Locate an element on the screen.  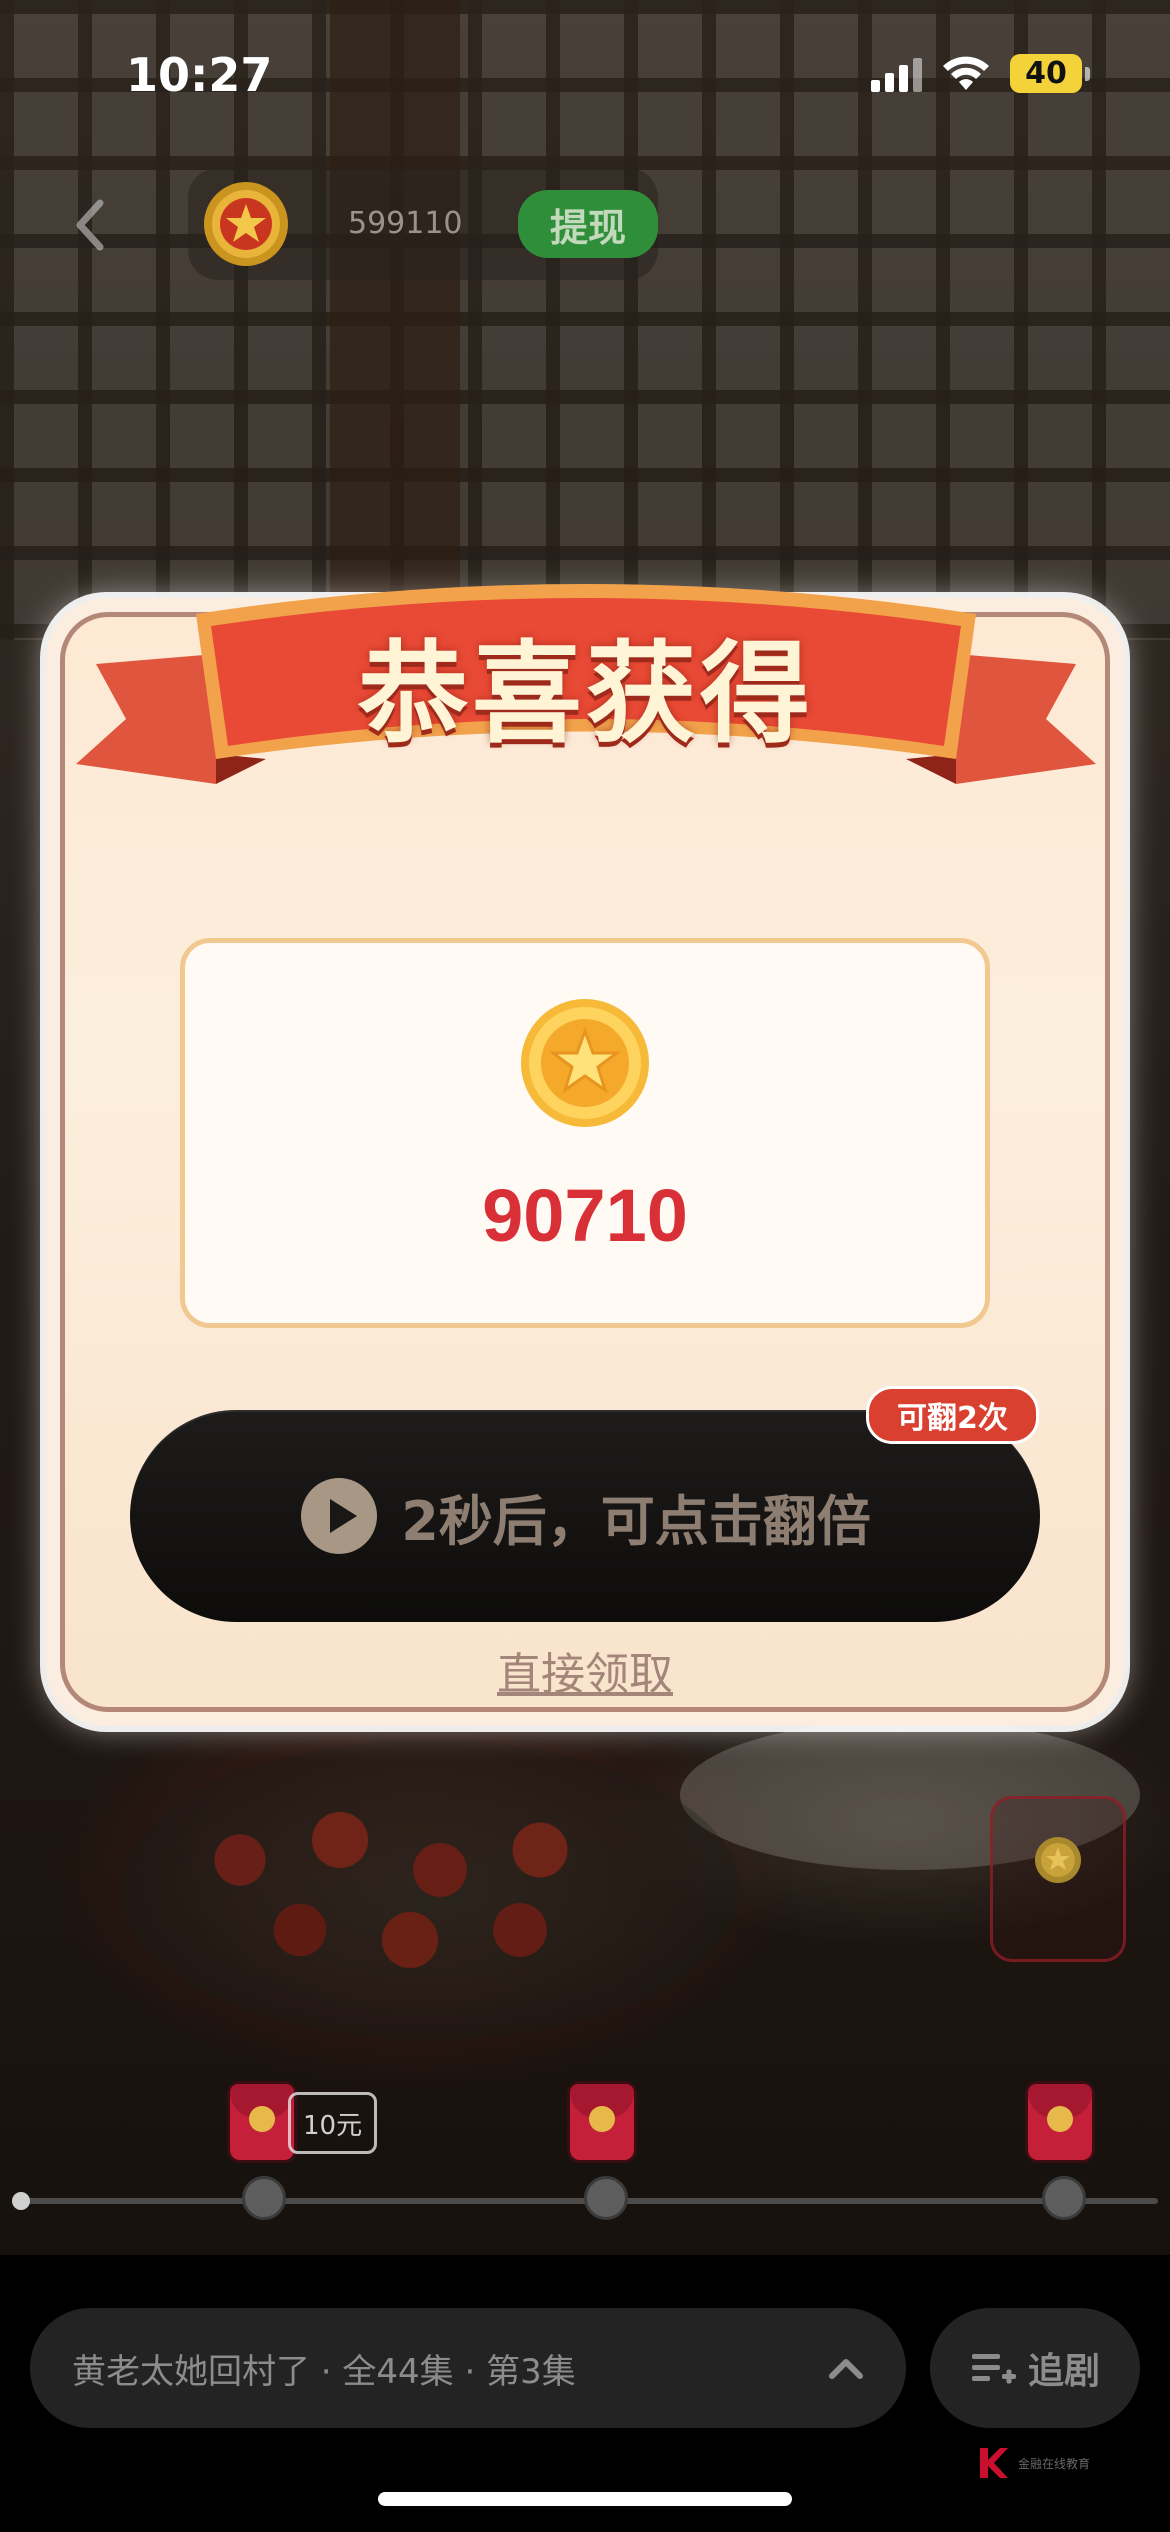
watermark-text: 金融在线教育 is located at coordinates (1054, 2463).